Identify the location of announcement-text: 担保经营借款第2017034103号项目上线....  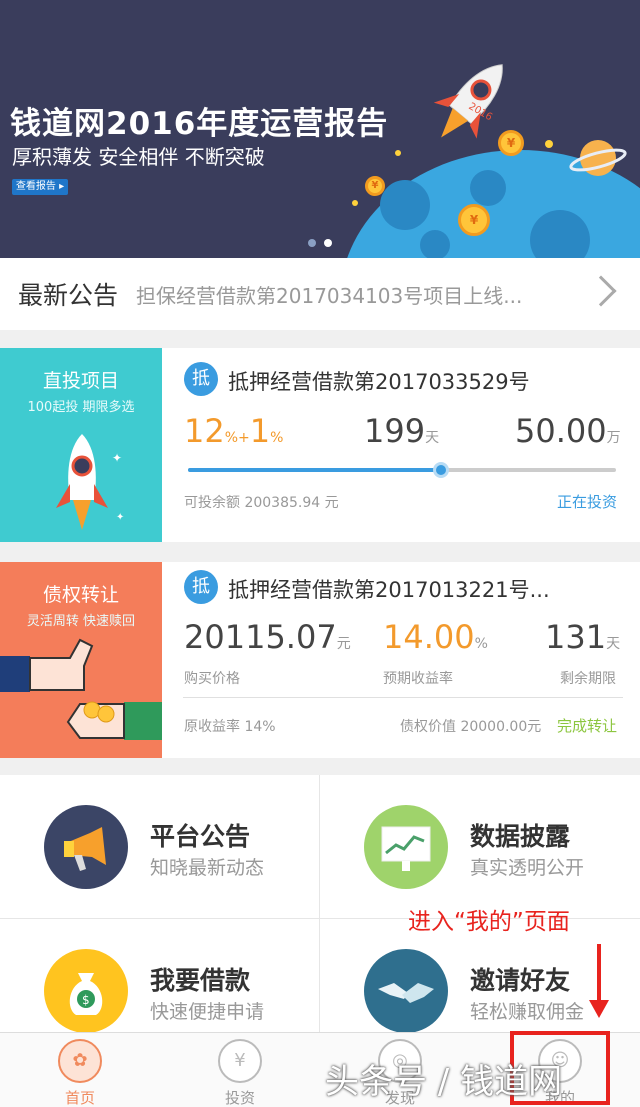
(346, 294).